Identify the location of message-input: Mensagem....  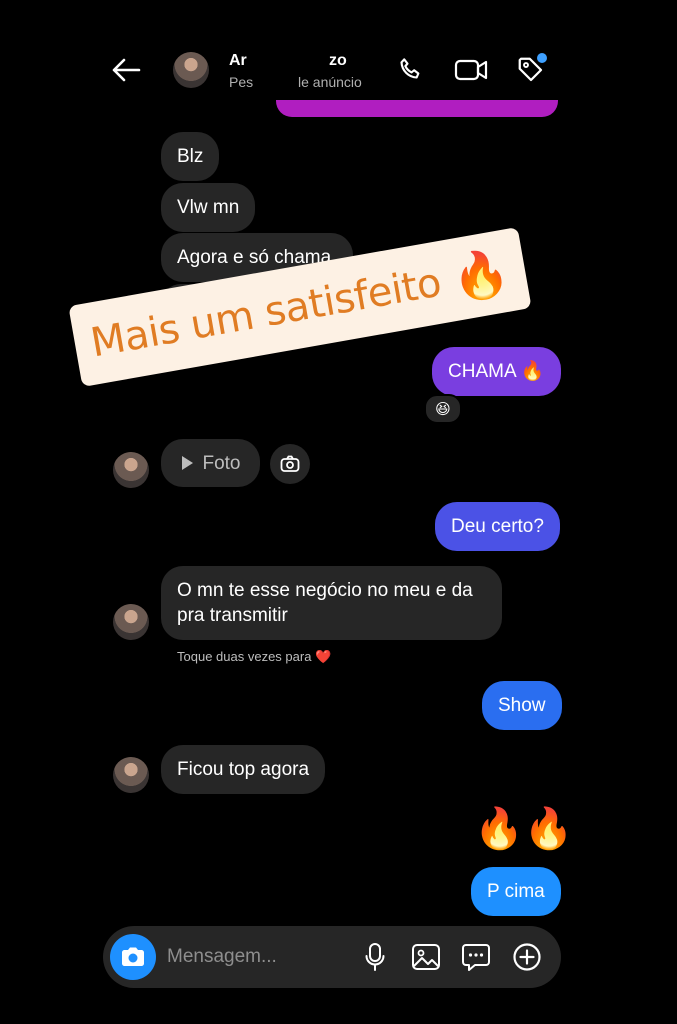
(222, 957).